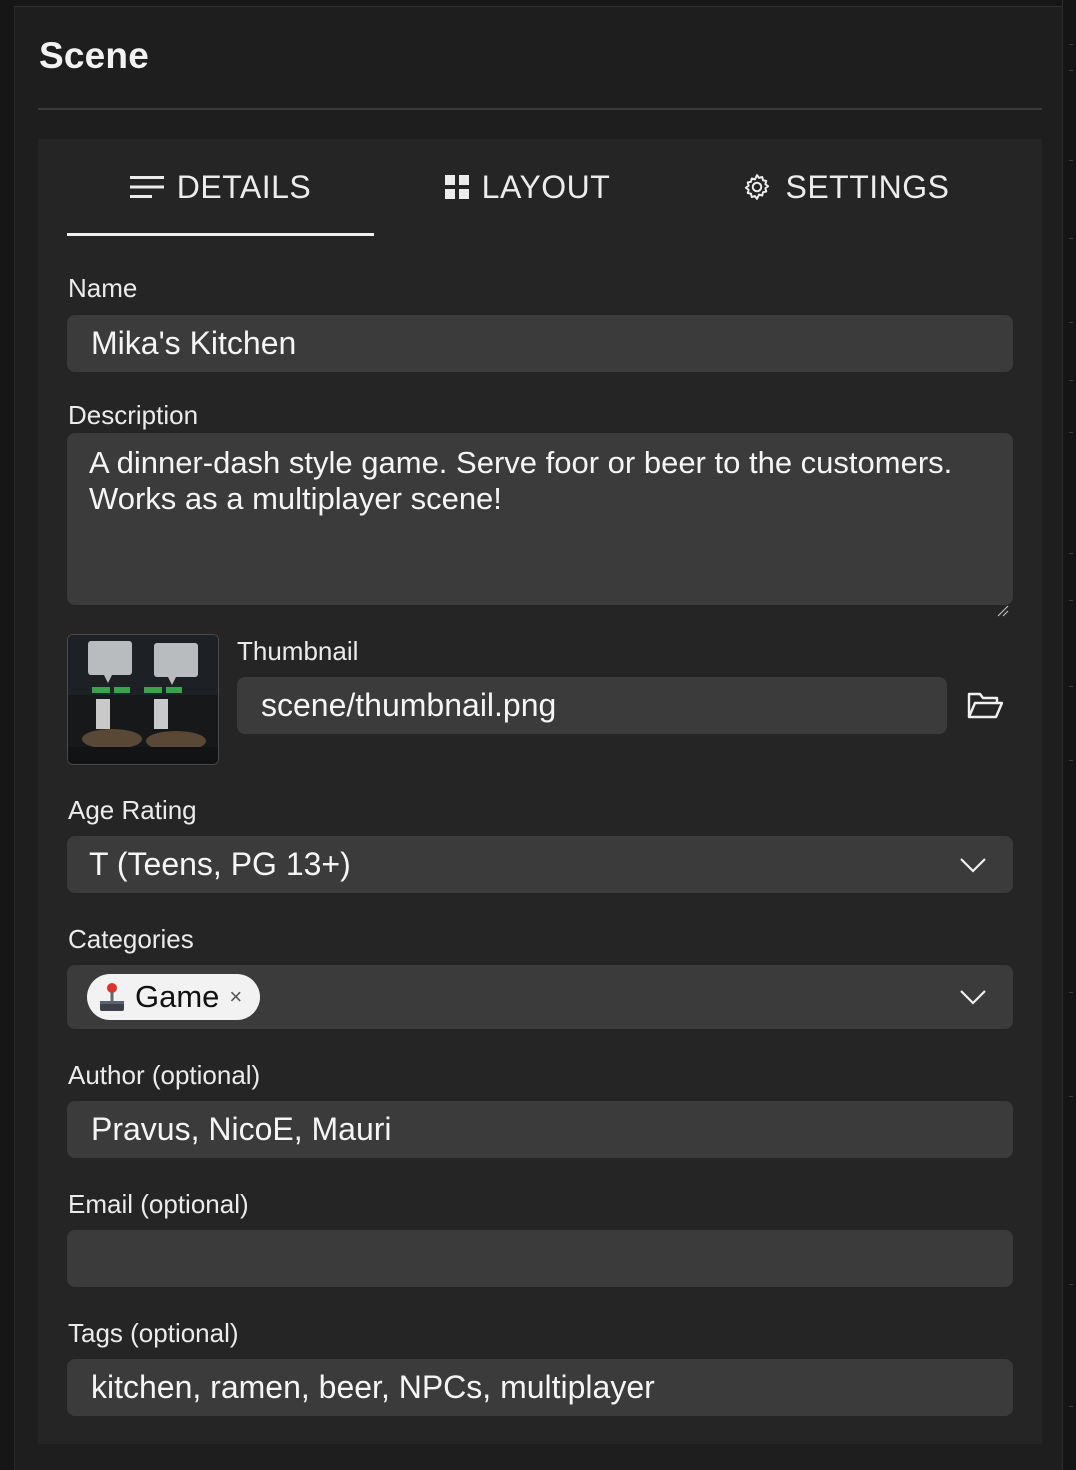  Describe the element at coordinates (1003, 603) in the screenshot. I see `resize-grip-icon` at that location.